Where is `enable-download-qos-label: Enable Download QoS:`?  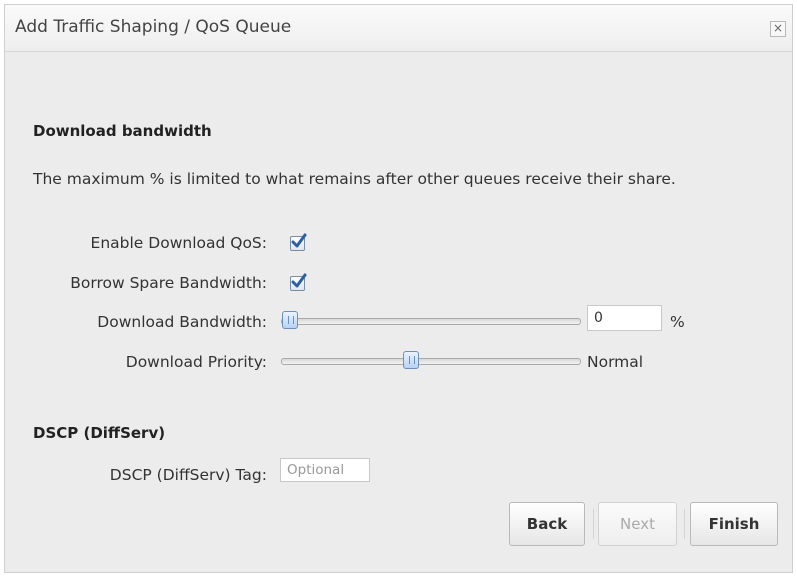
enable-download-qos-label: Enable Download QoS: is located at coordinates (178, 243).